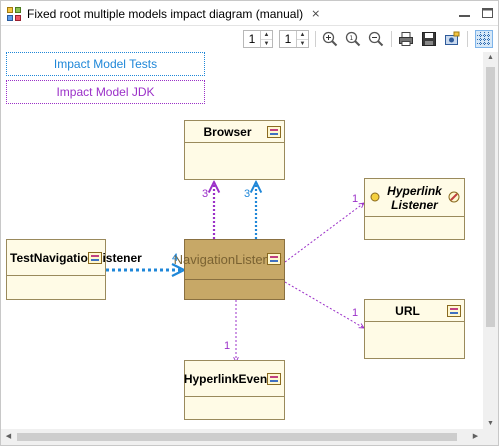  What do you see at coordinates (237, 437) in the screenshot?
I see `horizontal-scroll-thumb` at bounding box center [237, 437].